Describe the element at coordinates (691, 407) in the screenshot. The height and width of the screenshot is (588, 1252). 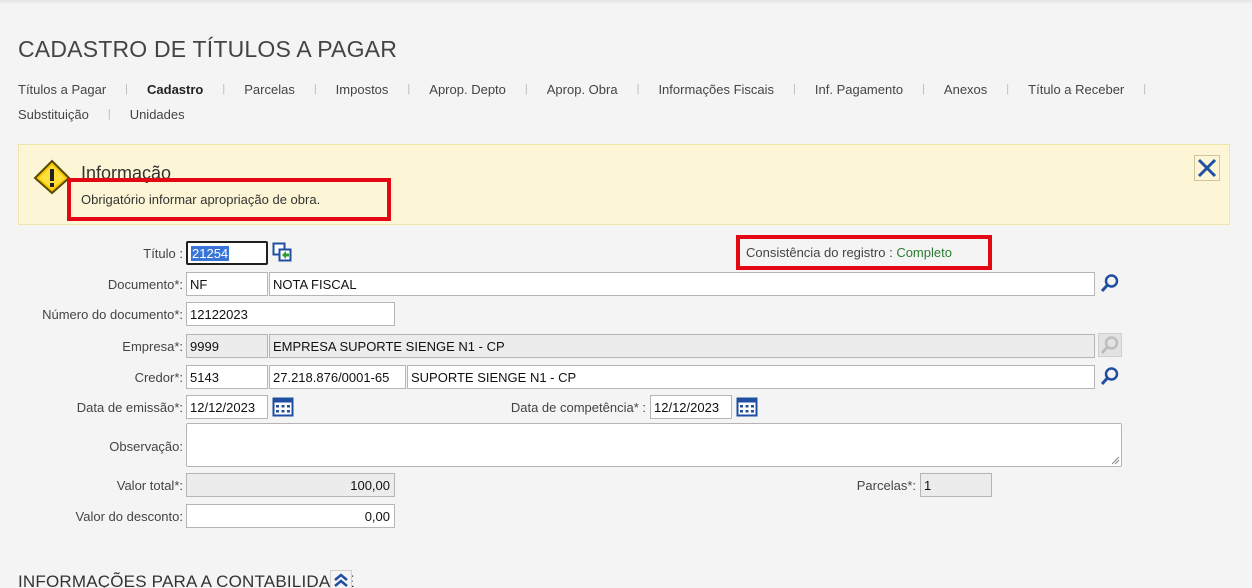
I see `data-competencia-input: 12/12/2023` at that location.